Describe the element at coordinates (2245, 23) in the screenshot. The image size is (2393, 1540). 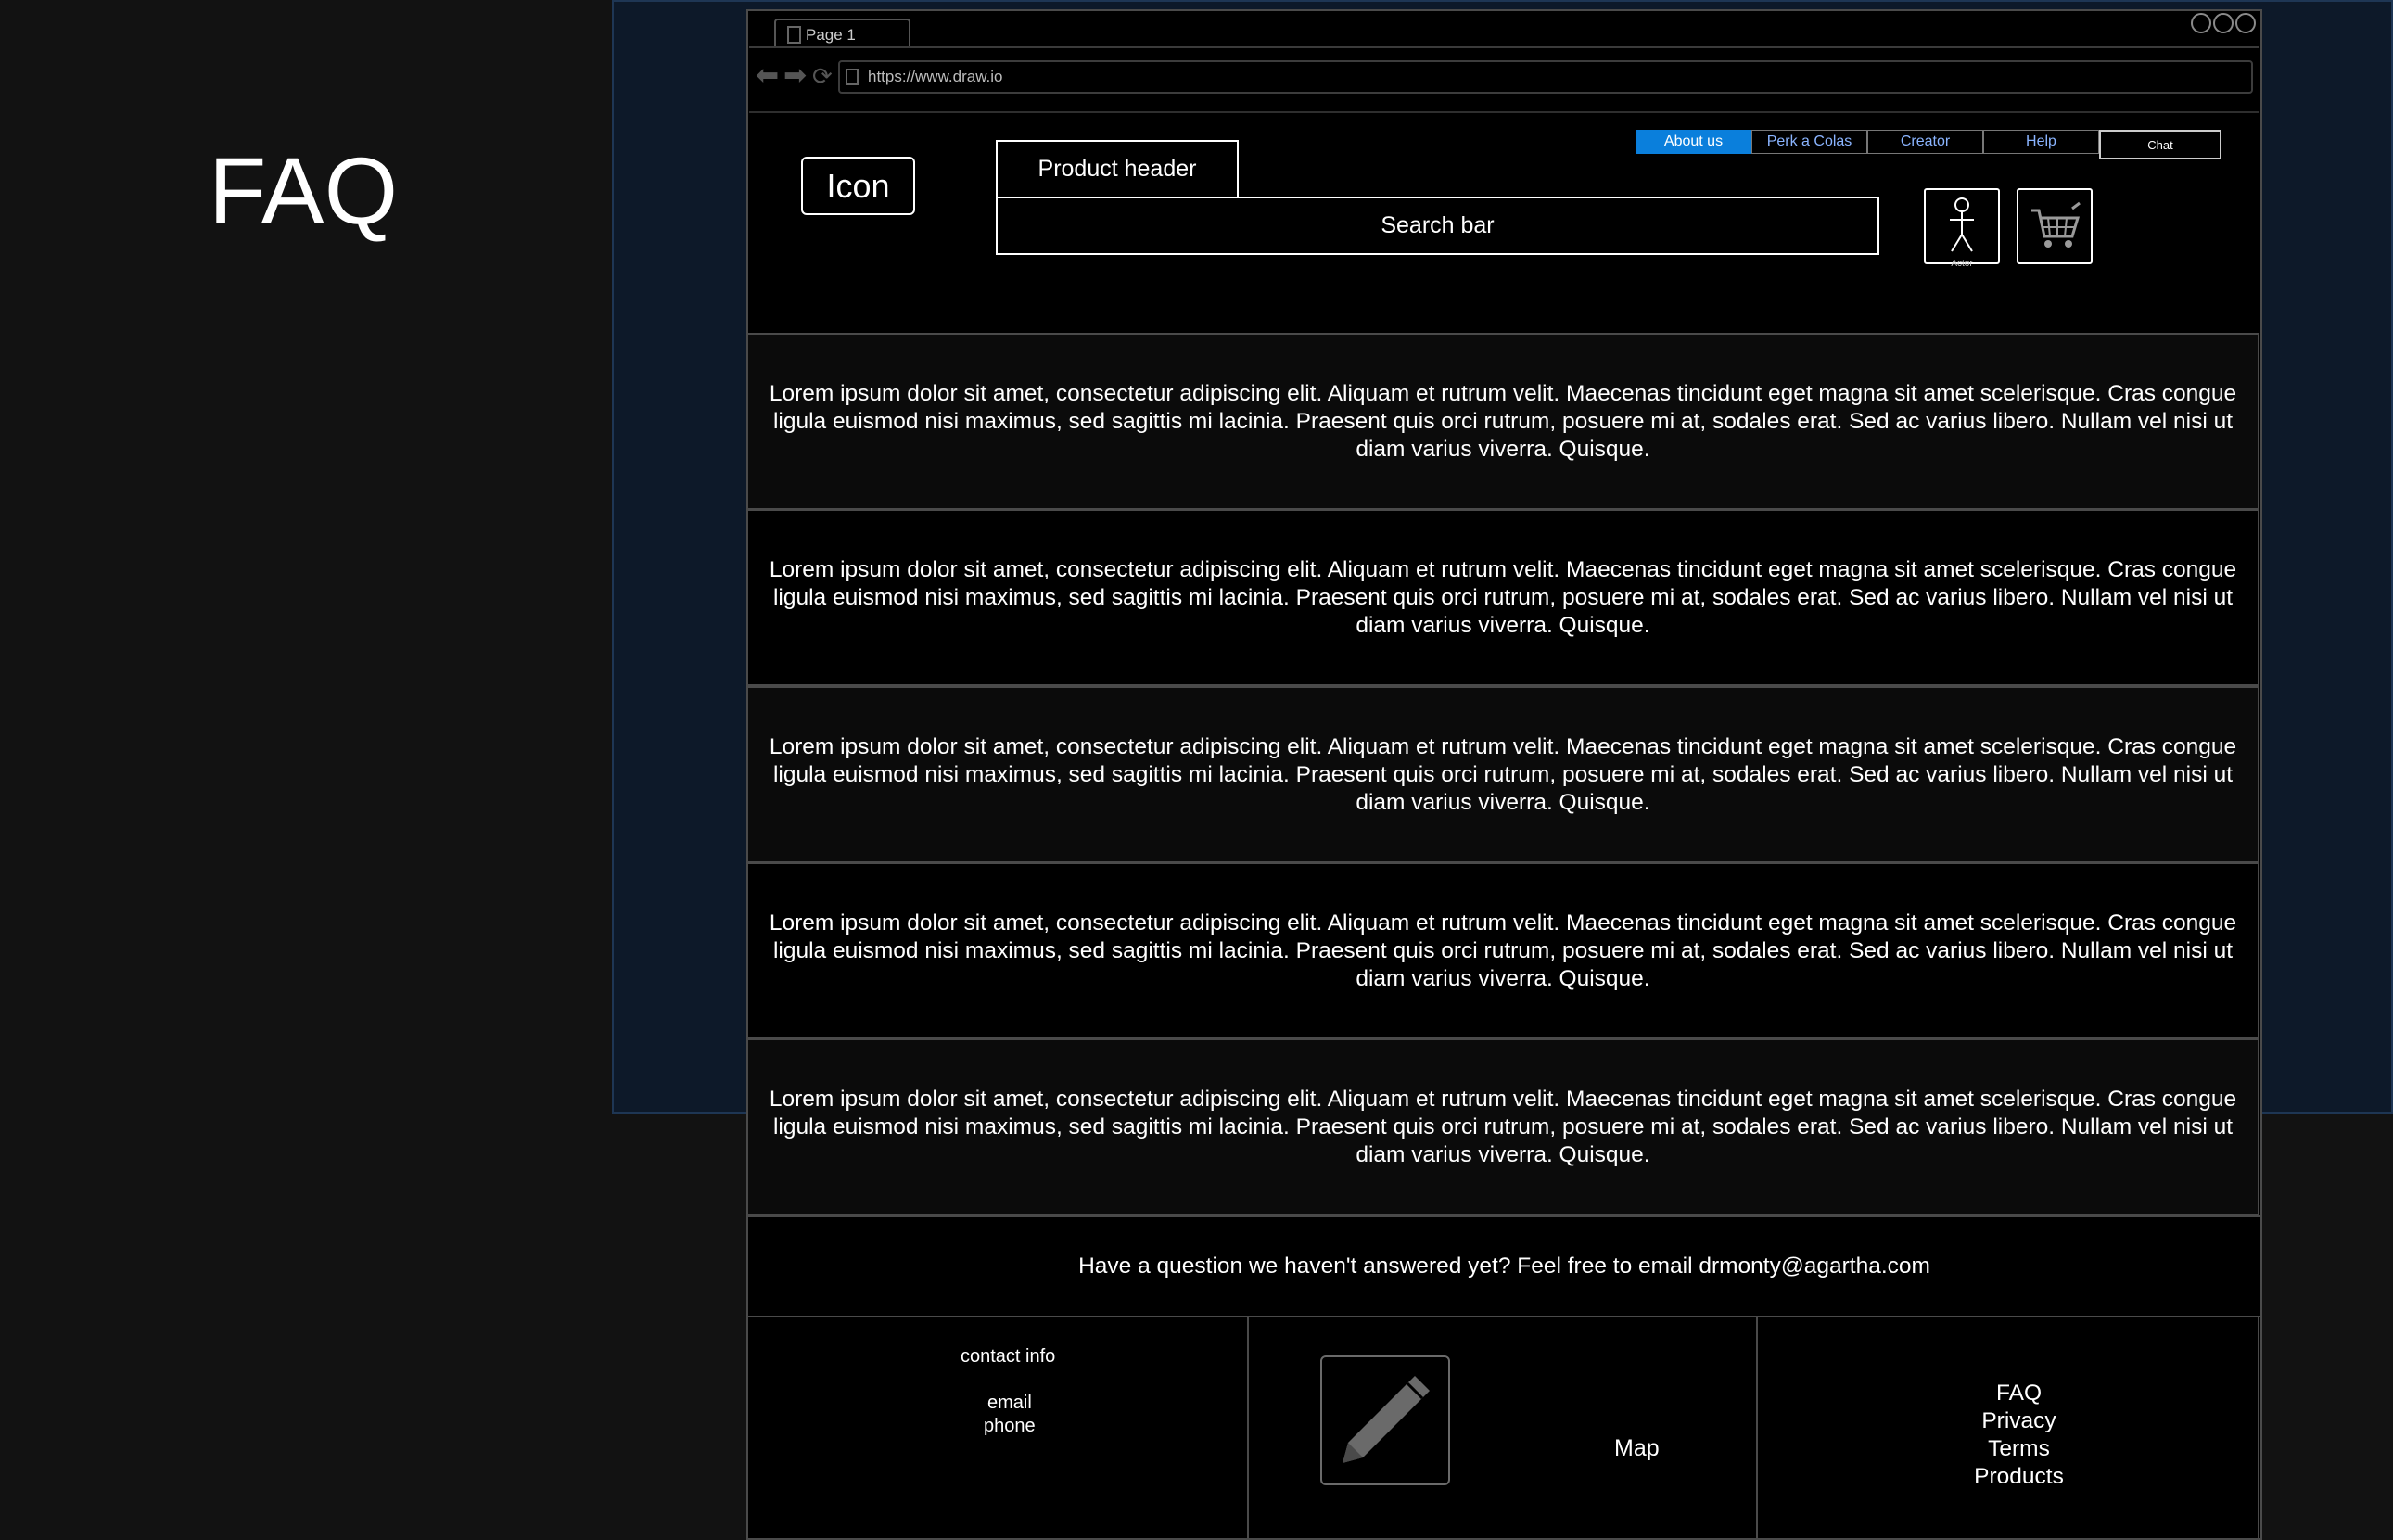
I see `window-close-icon` at that location.